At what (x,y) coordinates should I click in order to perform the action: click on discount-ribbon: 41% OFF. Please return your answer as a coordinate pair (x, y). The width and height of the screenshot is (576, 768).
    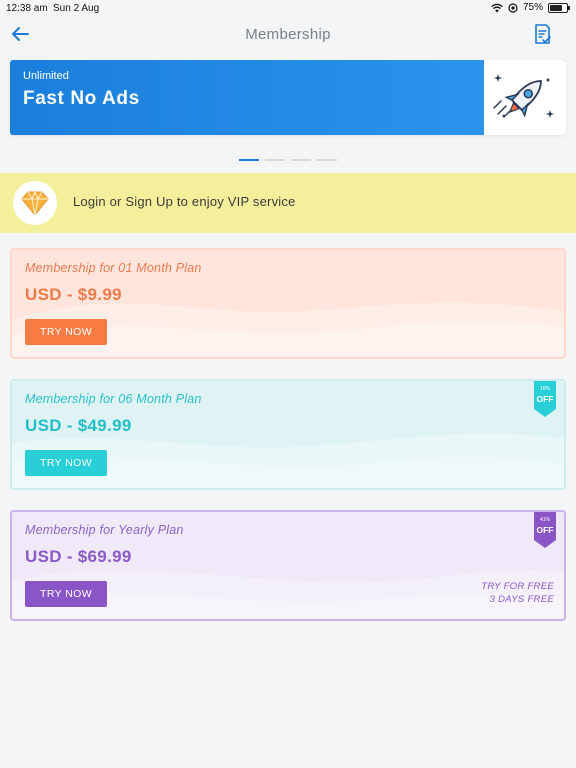
    Looking at the image, I should click on (545, 530).